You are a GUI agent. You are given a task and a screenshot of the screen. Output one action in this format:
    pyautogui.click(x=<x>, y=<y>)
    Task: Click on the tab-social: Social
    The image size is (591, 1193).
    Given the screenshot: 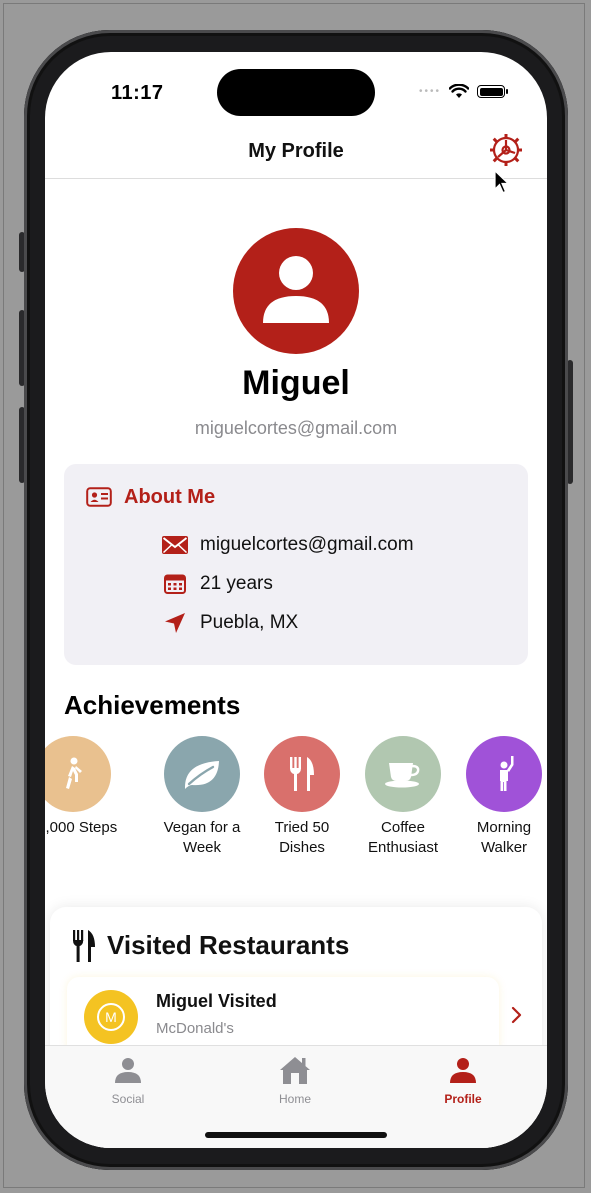 What is the action you would take?
    pyautogui.click(x=128, y=1080)
    